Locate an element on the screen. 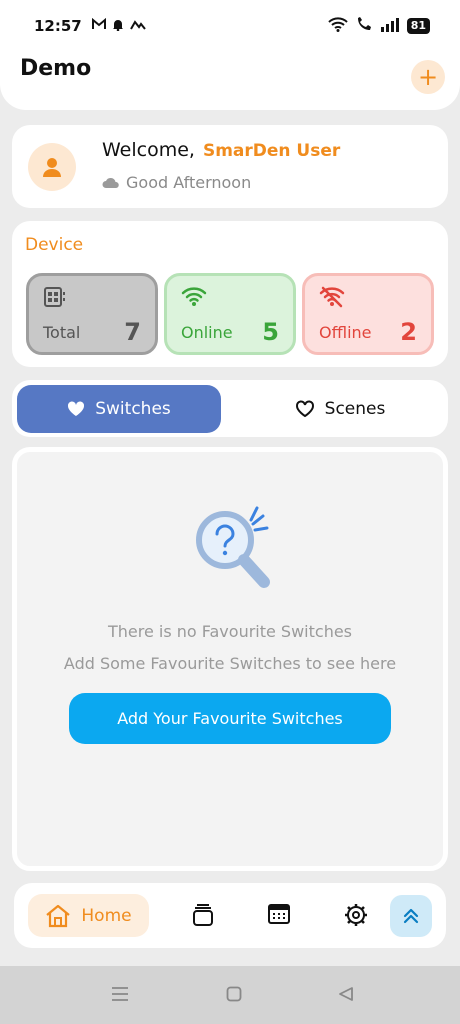 This screenshot has width=460, height=1024. tab-switches-label: Switches is located at coordinates (133, 409).